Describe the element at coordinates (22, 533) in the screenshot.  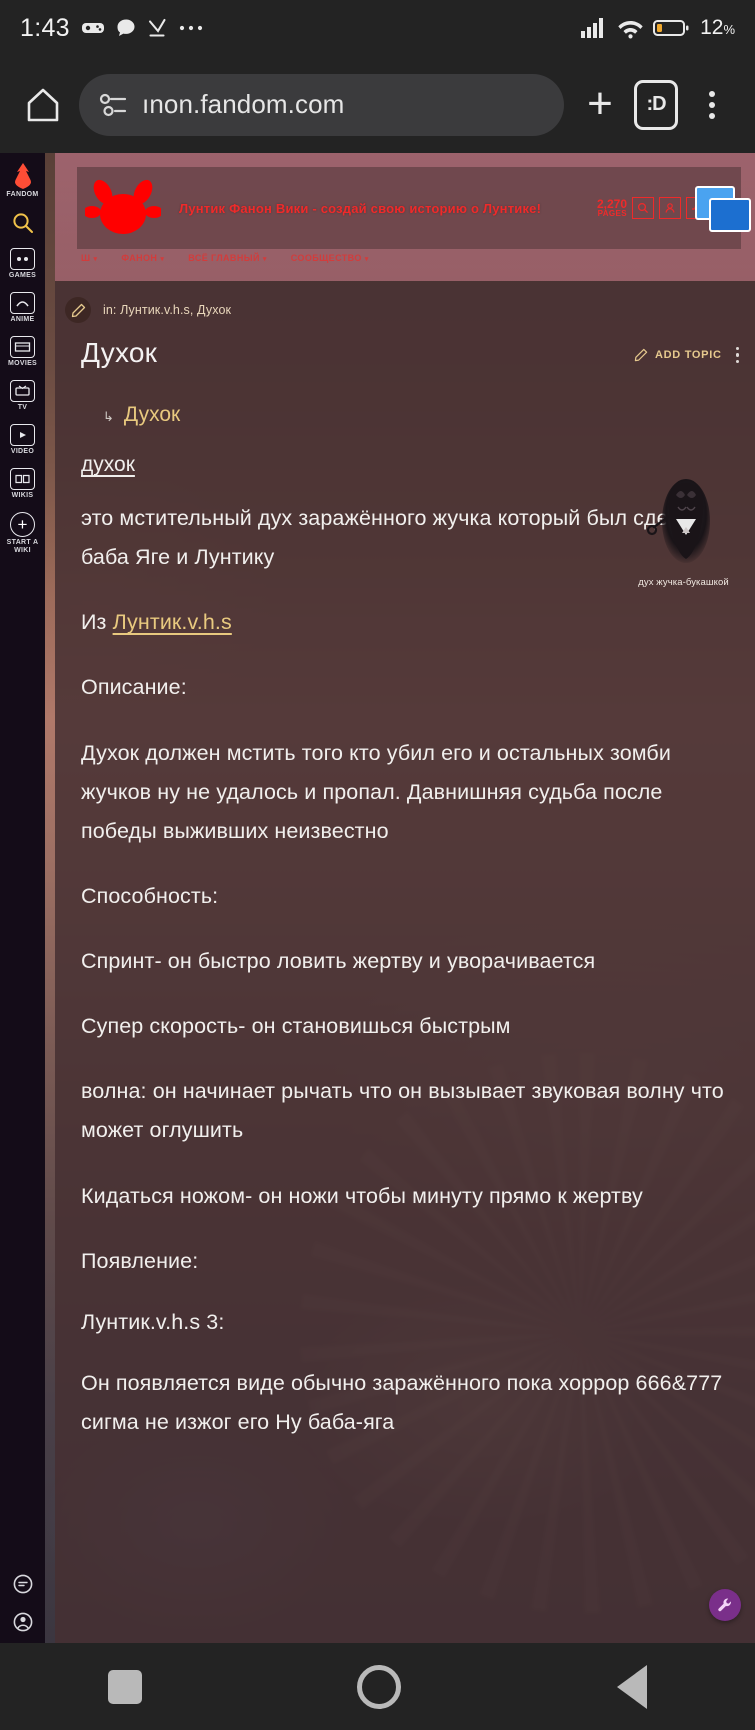
I see `rail-item-start-a-wiki: + START A WIKI` at that location.